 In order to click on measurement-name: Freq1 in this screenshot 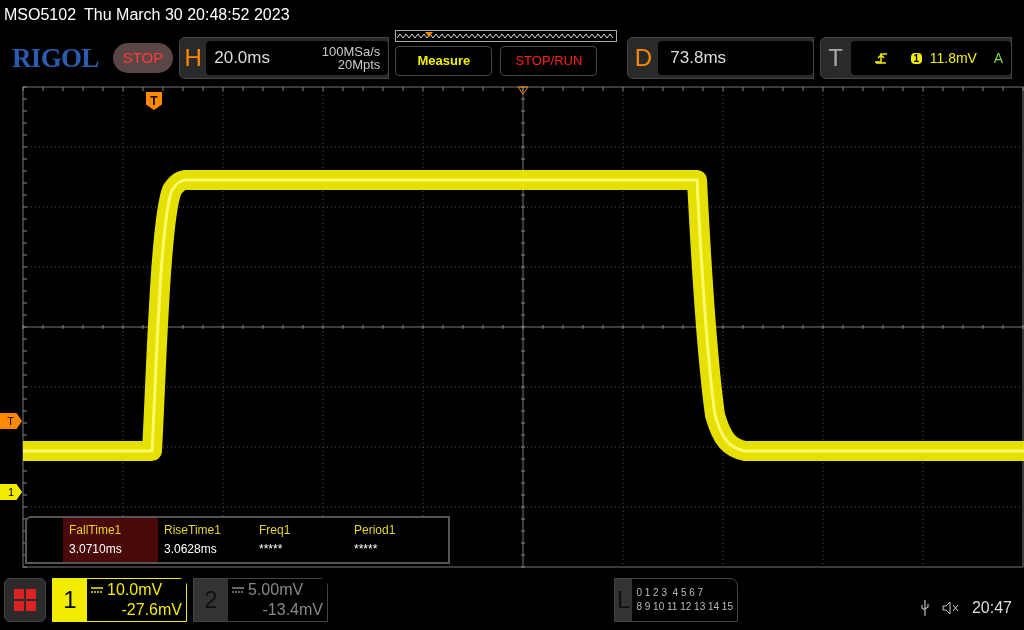, I will do `click(275, 530)`.